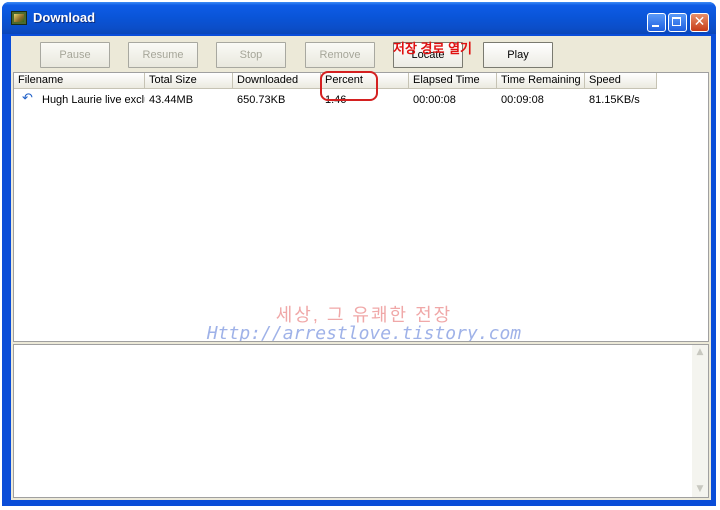 This screenshot has height=510, width=720. I want to click on column-header-total-size: Total Size, so click(189, 81).